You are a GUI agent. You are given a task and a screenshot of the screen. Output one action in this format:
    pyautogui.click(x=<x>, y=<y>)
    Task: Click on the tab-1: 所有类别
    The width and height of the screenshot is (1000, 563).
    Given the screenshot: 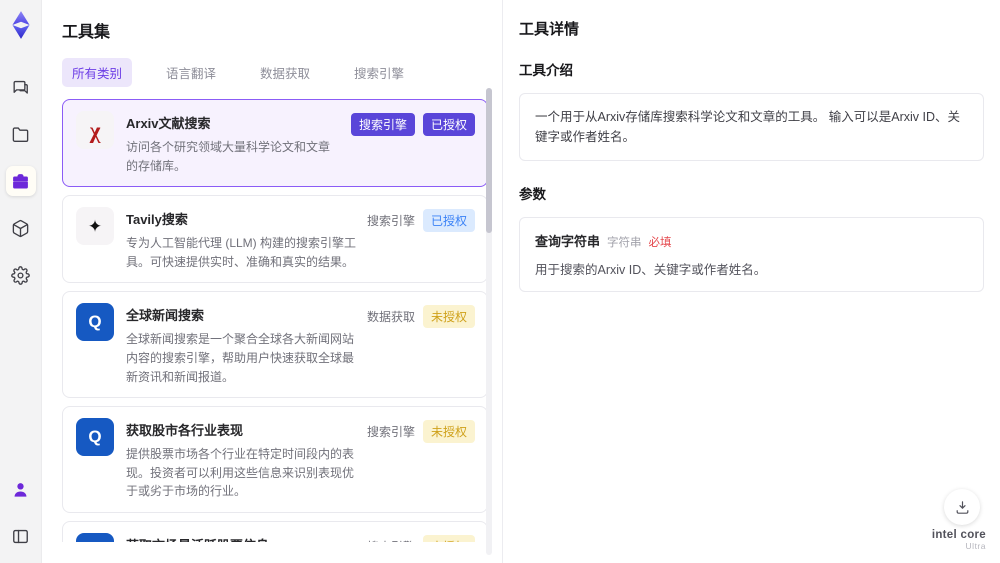 What is the action you would take?
    pyautogui.click(x=97, y=72)
    